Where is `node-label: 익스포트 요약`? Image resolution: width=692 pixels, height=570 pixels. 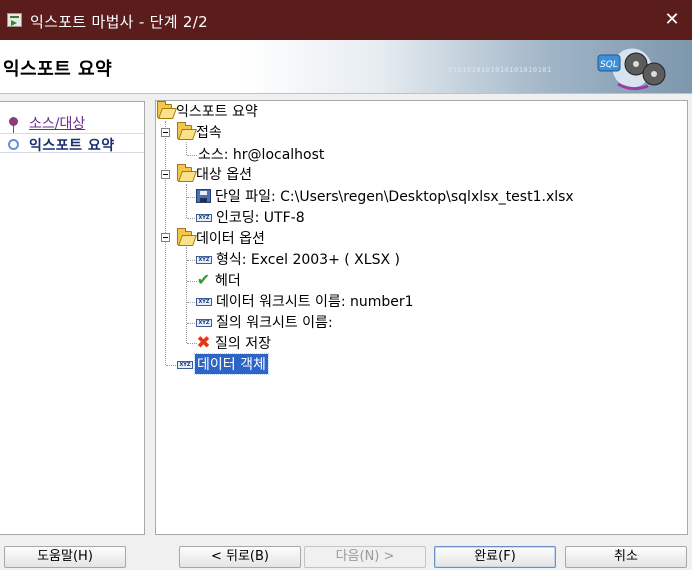 node-label: 익스포트 요약 is located at coordinates (217, 112).